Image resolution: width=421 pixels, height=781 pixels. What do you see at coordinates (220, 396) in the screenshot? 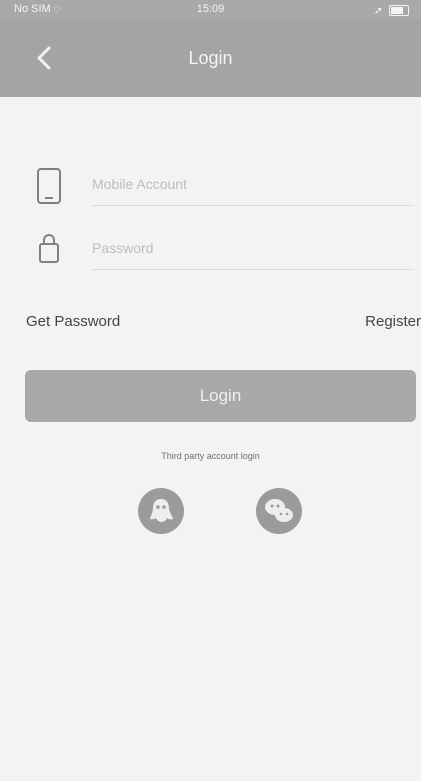
I see `login-button: Login` at bounding box center [220, 396].